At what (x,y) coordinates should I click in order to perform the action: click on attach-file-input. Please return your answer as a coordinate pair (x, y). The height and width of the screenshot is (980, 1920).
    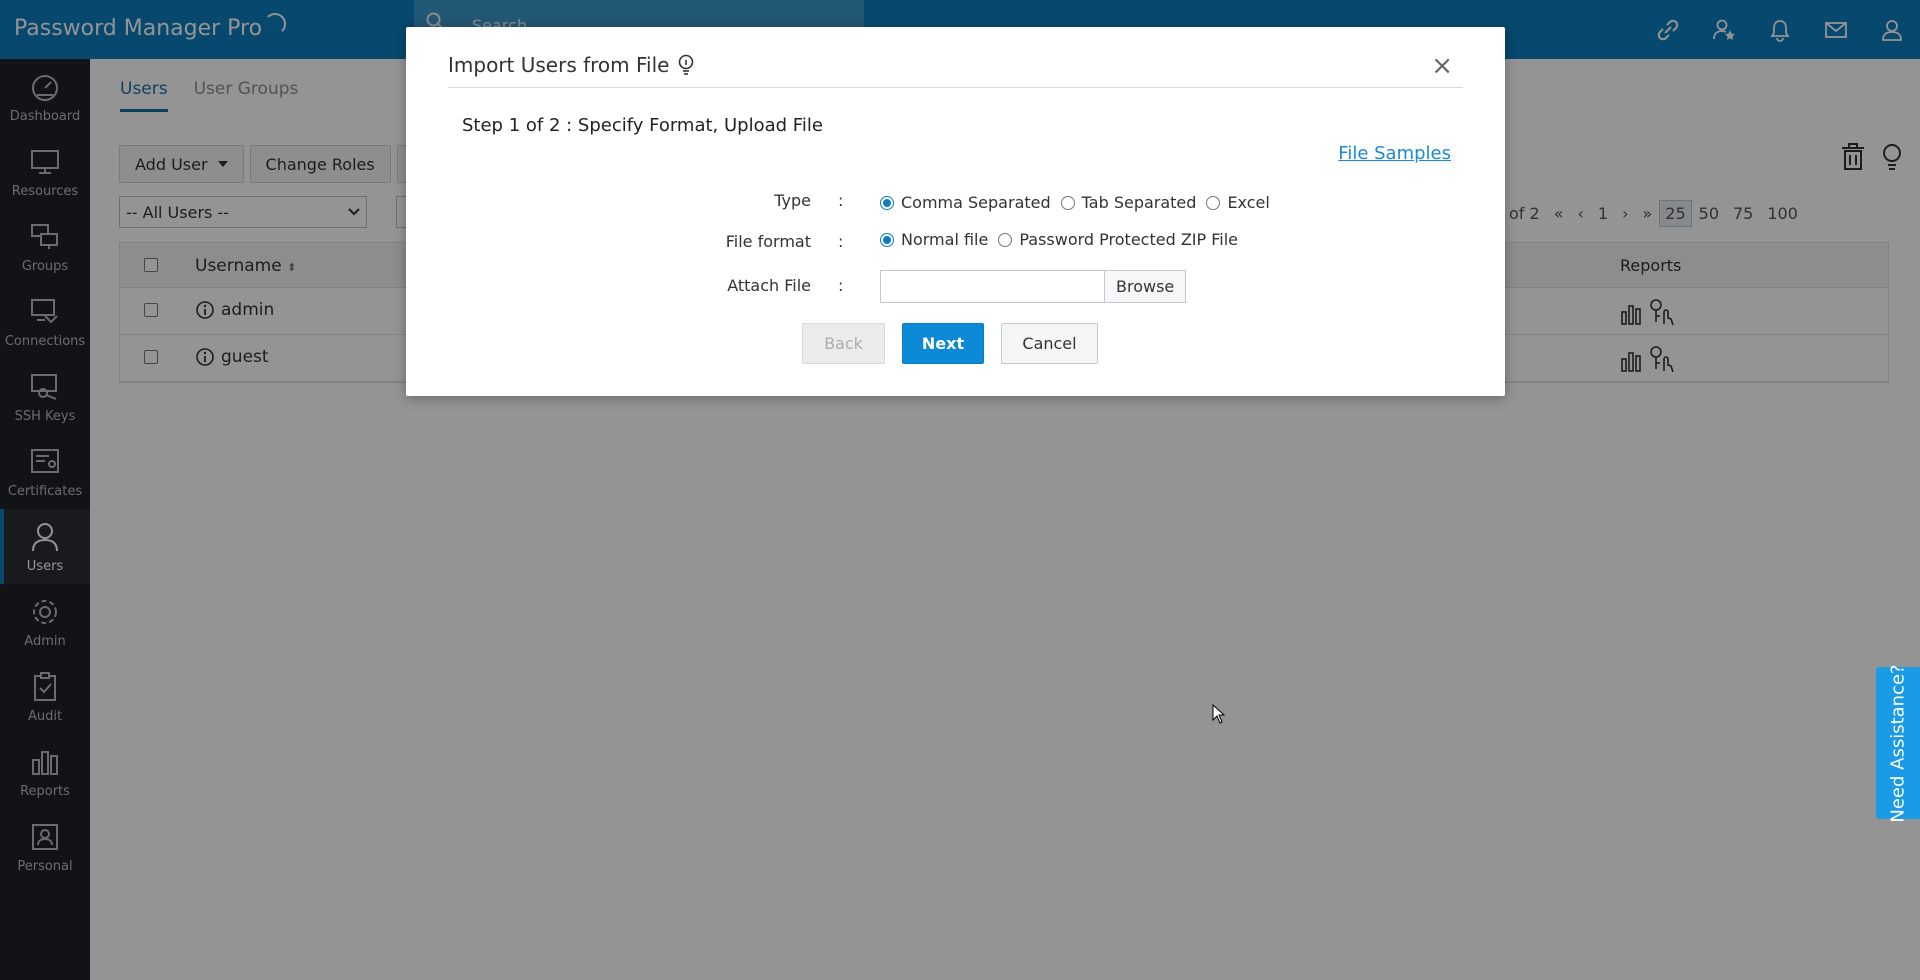
    Looking at the image, I should click on (992, 286).